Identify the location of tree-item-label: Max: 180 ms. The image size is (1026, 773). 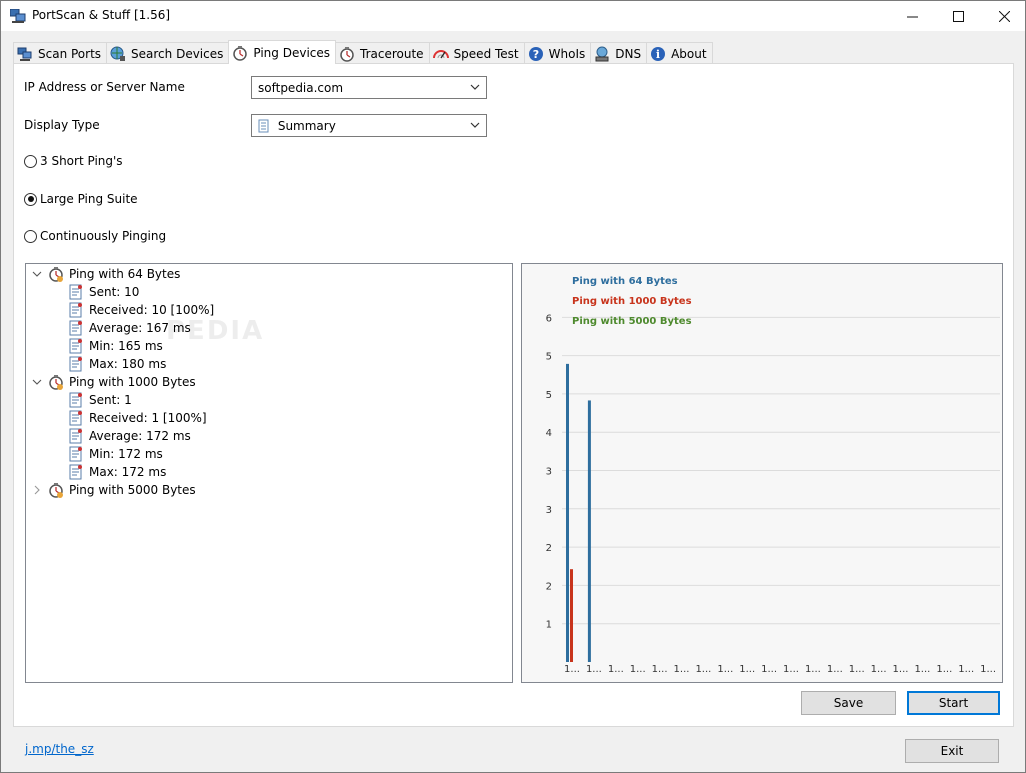
(128, 364).